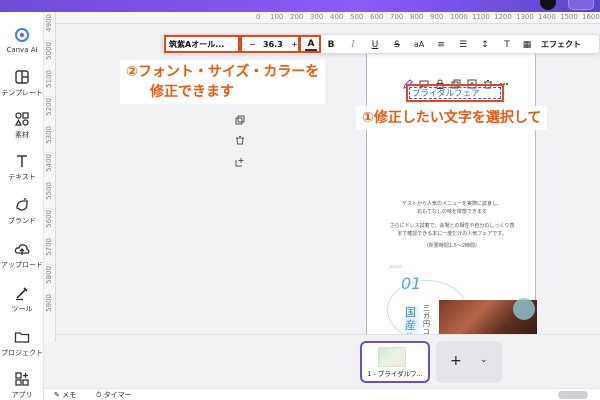 This screenshot has height=400, width=600. I want to click on sidebar-item-label: 素材, so click(22, 135).